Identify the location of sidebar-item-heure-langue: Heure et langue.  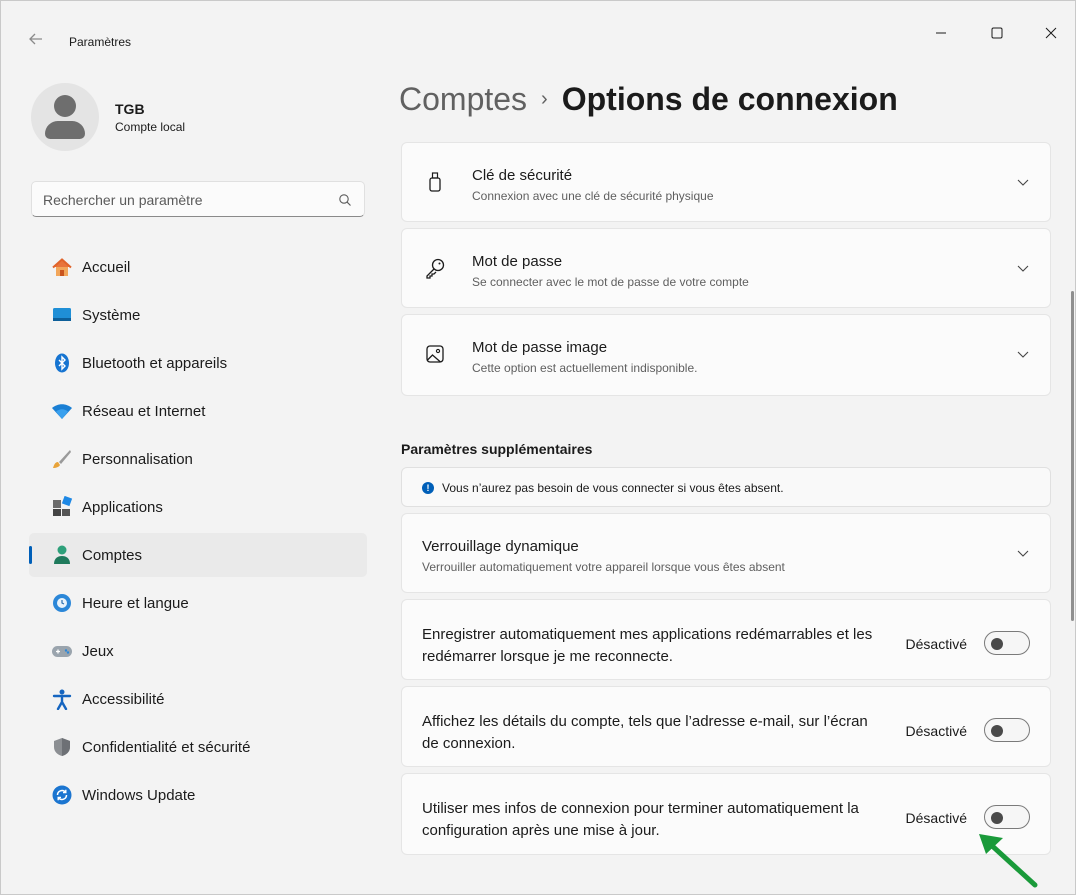
(198, 603).